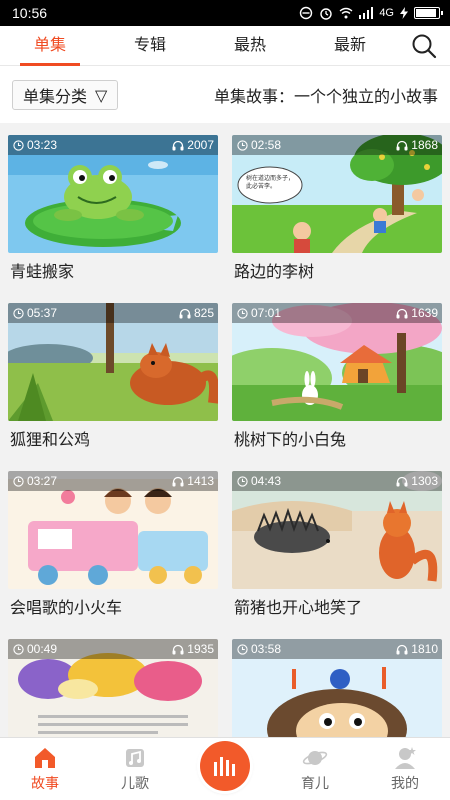 Image resolution: width=450 pixels, height=800 pixels. I want to click on tab-single: 单集, so click(50, 46).